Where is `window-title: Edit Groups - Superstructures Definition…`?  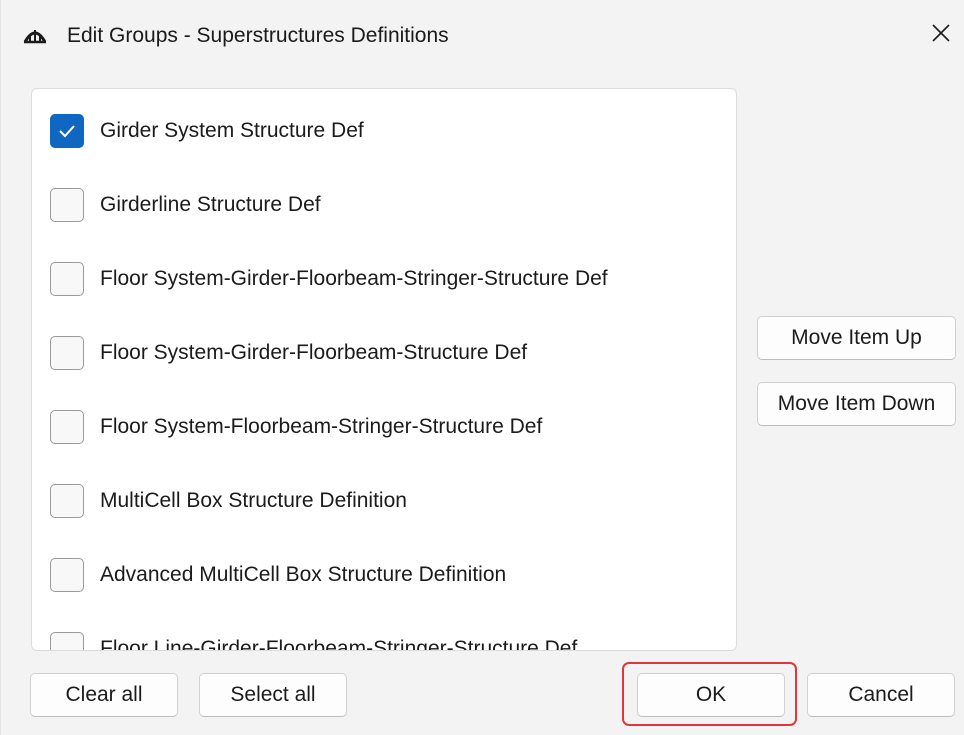 window-title: Edit Groups - Superstructures Definition… is located at coordinates (258, 35).